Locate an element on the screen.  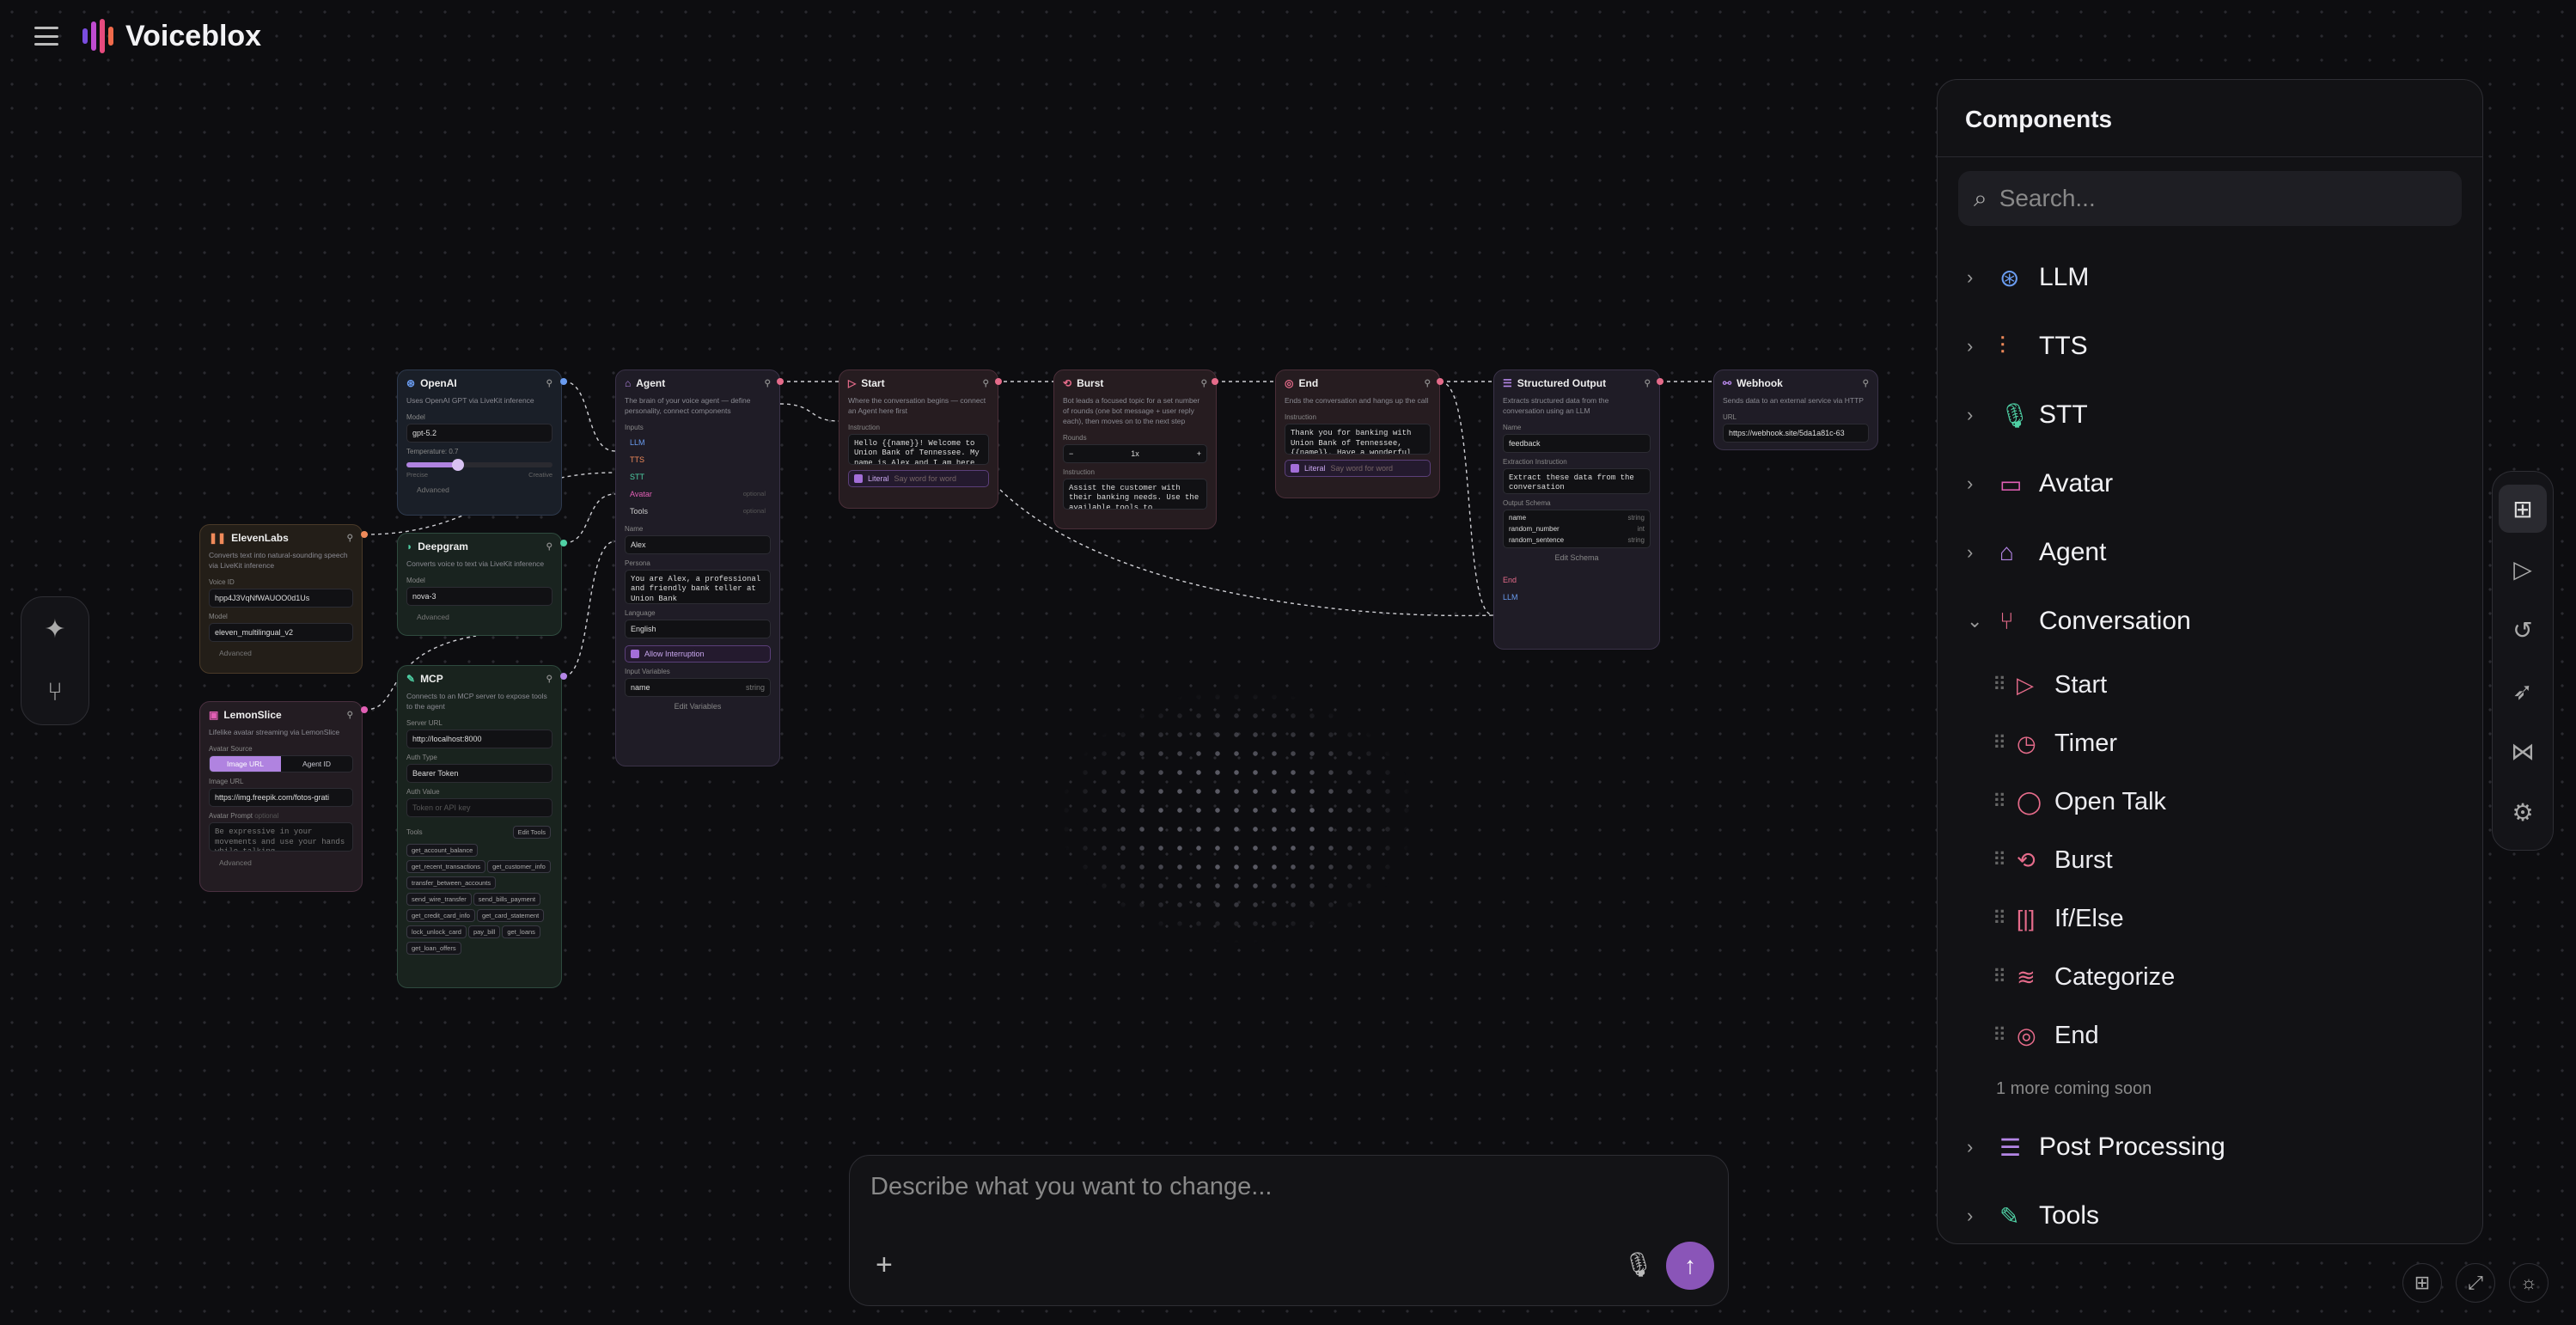
tool-chip: send_bills_payment is located at coordinates (507, 899).